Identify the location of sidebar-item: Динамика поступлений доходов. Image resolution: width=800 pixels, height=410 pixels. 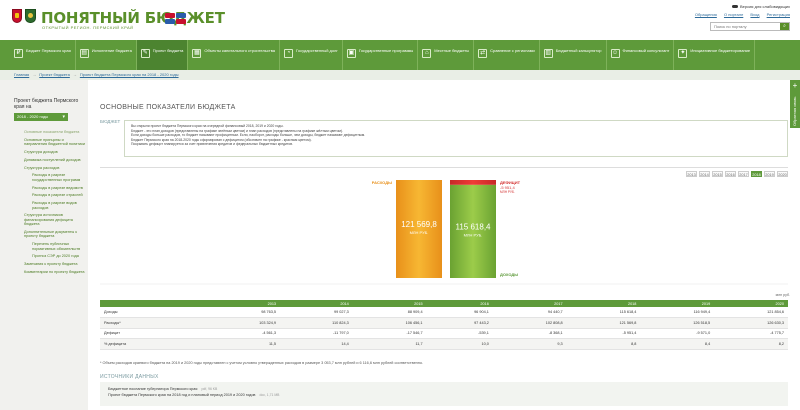
(55, 160).